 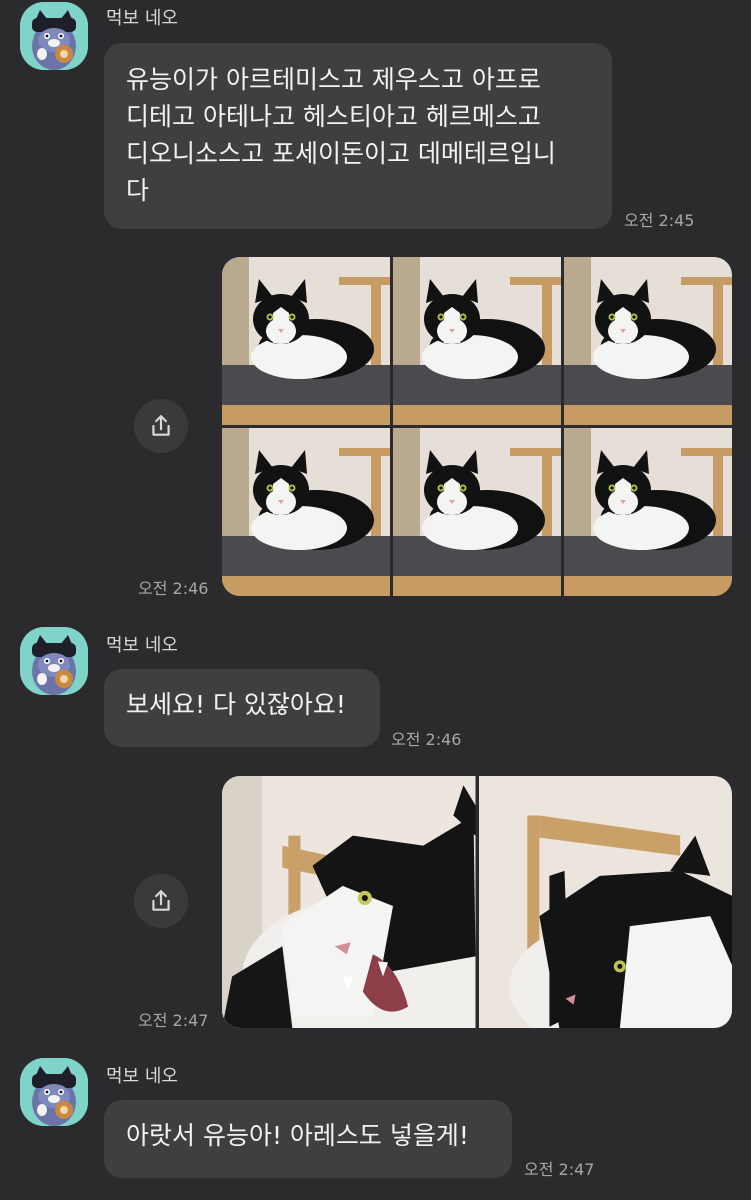 What do you see at coordinates (333, 79) in the screenshot?
I see `message-line: 유능이가 아르테미스고 제우스고 아프로` at bounding box center [333, 79].